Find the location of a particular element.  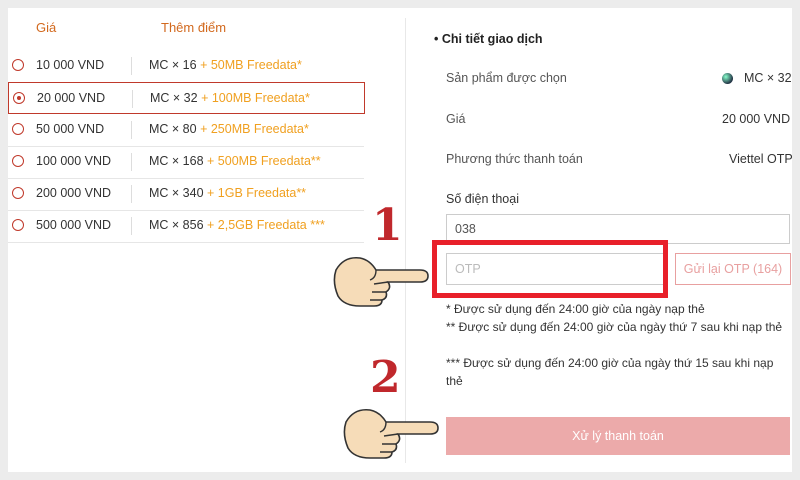

col-price-header: Giá is located at coordinates (46, 27).